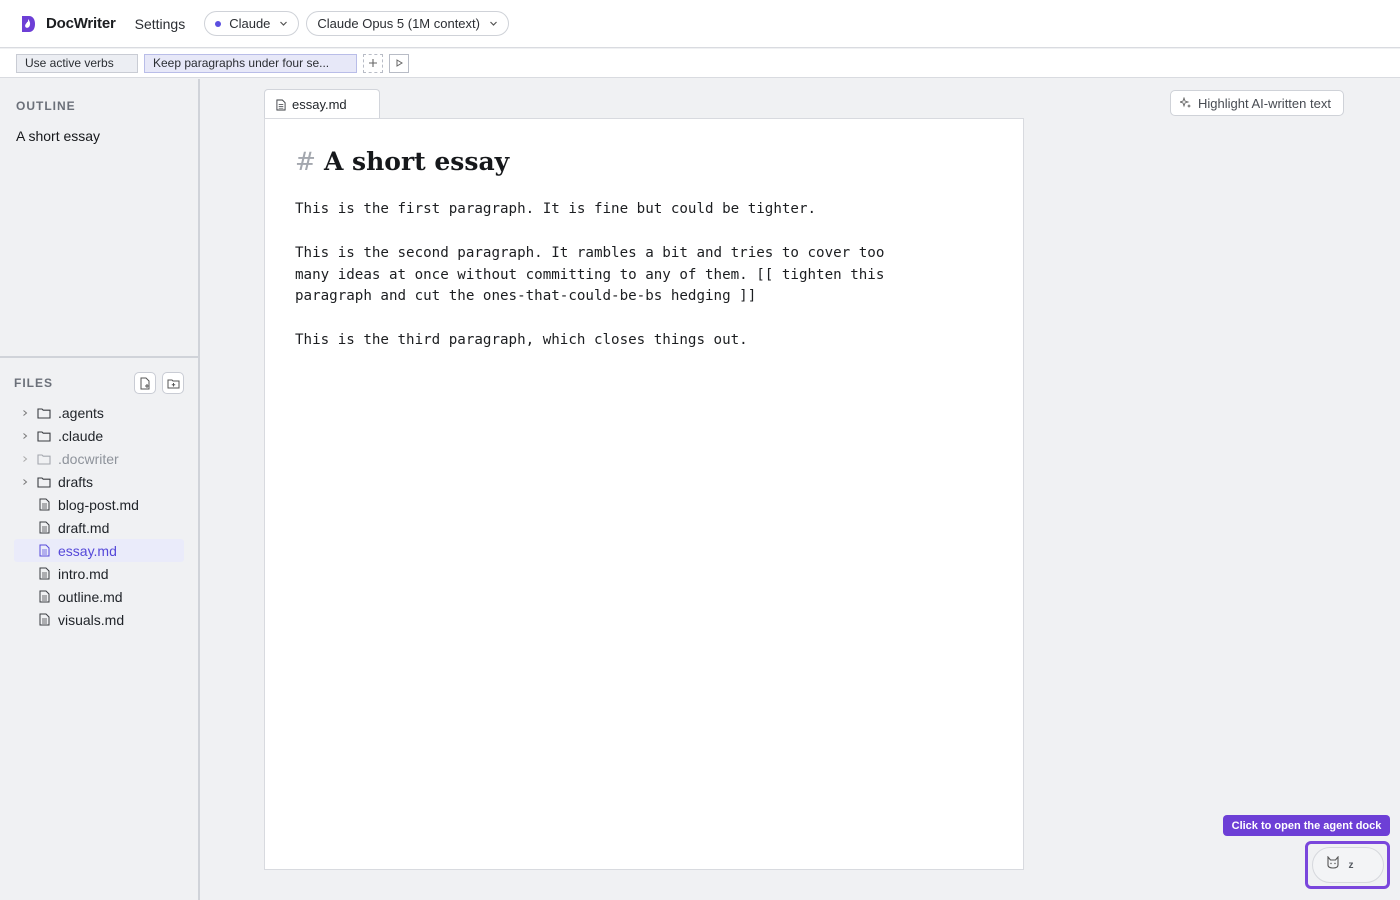 Image resolution: width=1400 pixels, height=900 pixels. I want to click on document-heading: # A short essay, so click(644, 161).